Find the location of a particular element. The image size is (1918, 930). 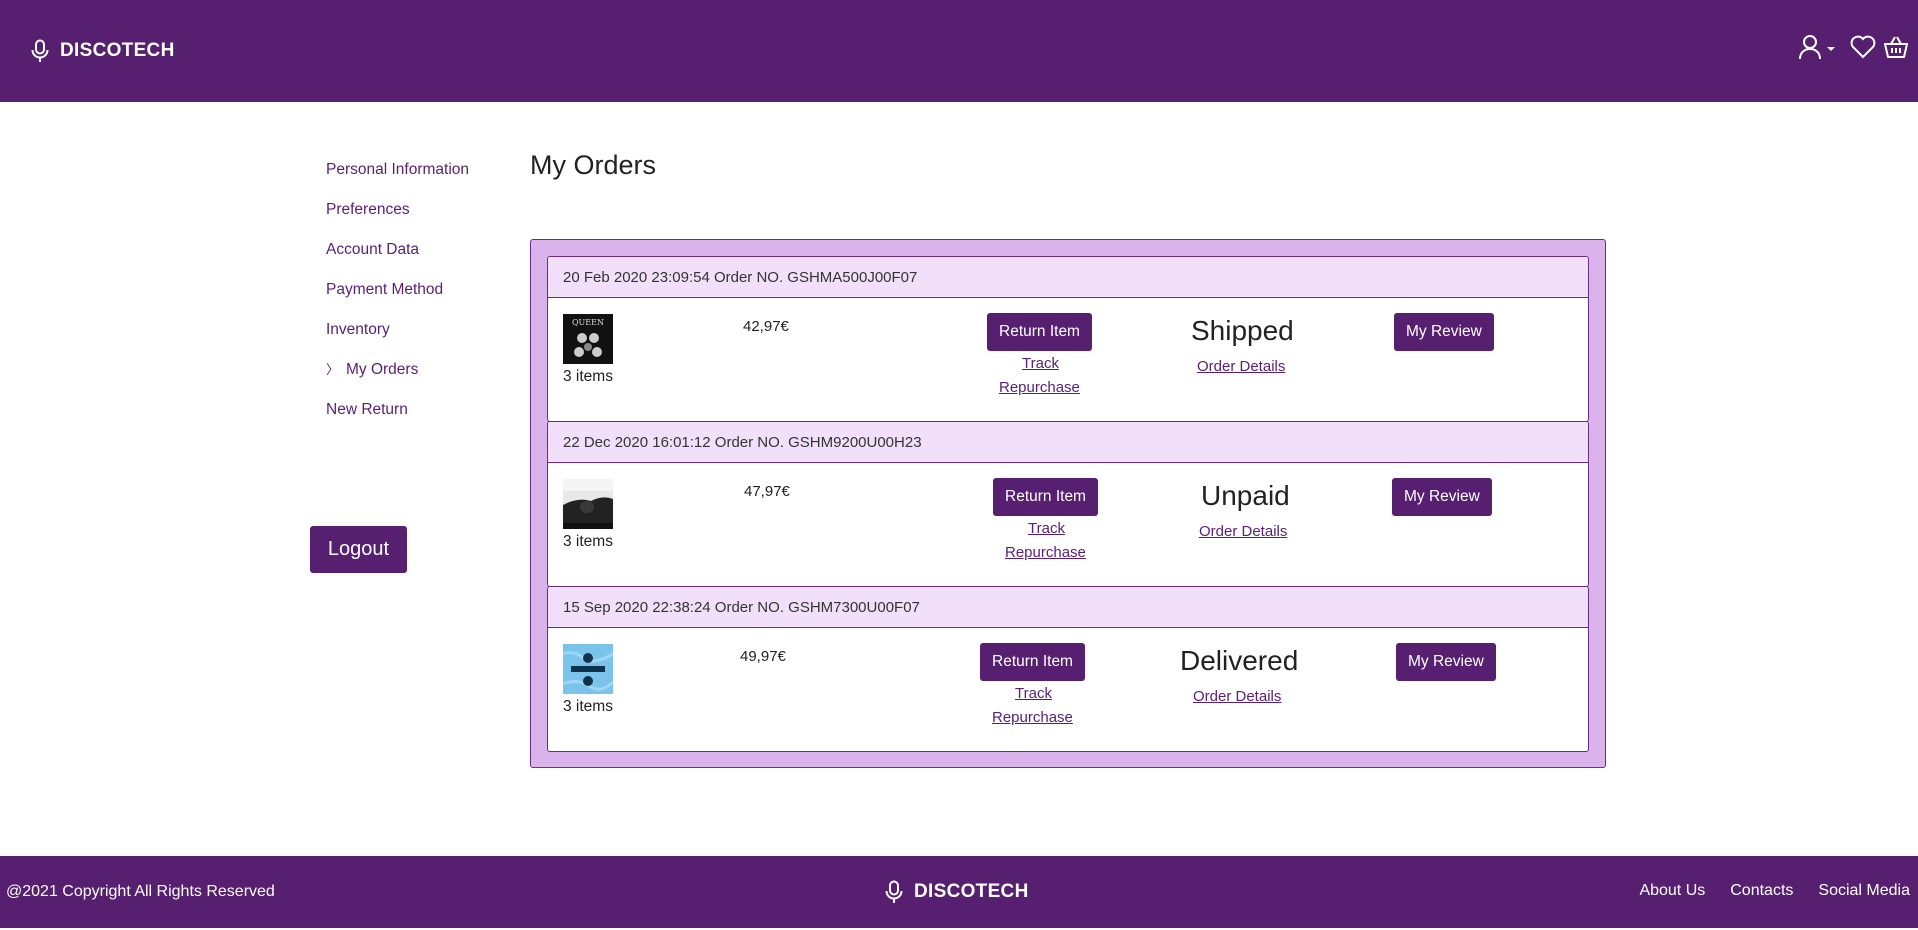

copyright-text: @2021 Copyright All Rights Reserved is located at coordinates (140, 891).